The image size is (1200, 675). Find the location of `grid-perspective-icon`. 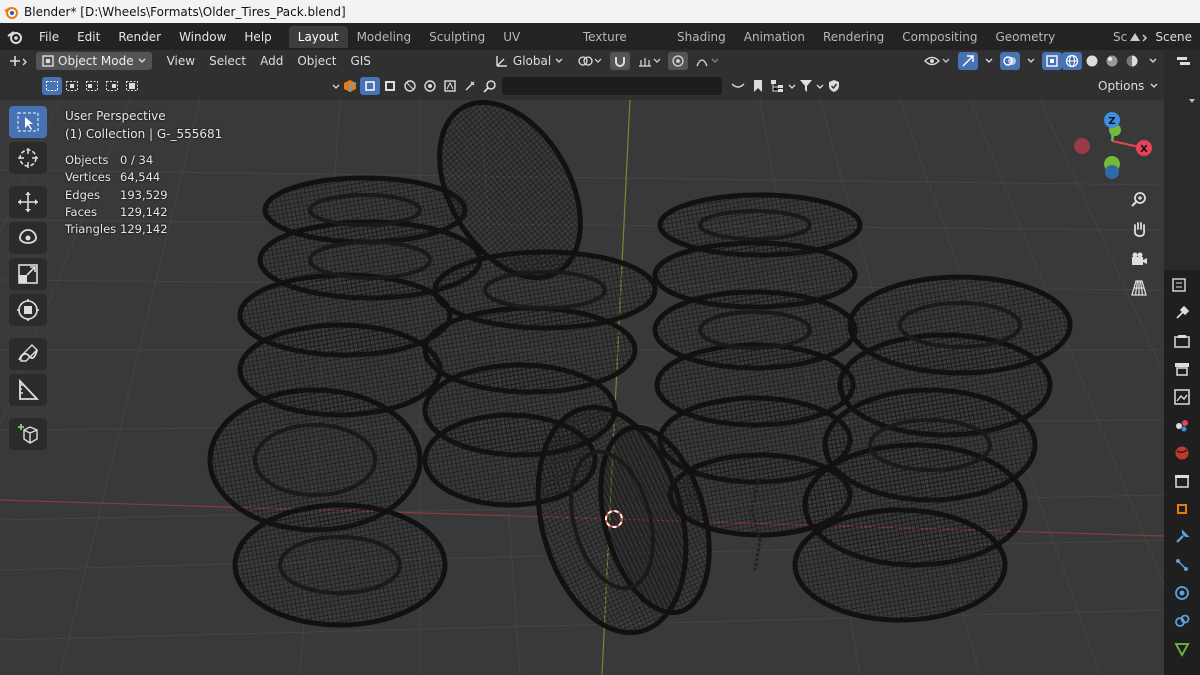

grid-perspective-icon is located at coordinates (1139, 288).